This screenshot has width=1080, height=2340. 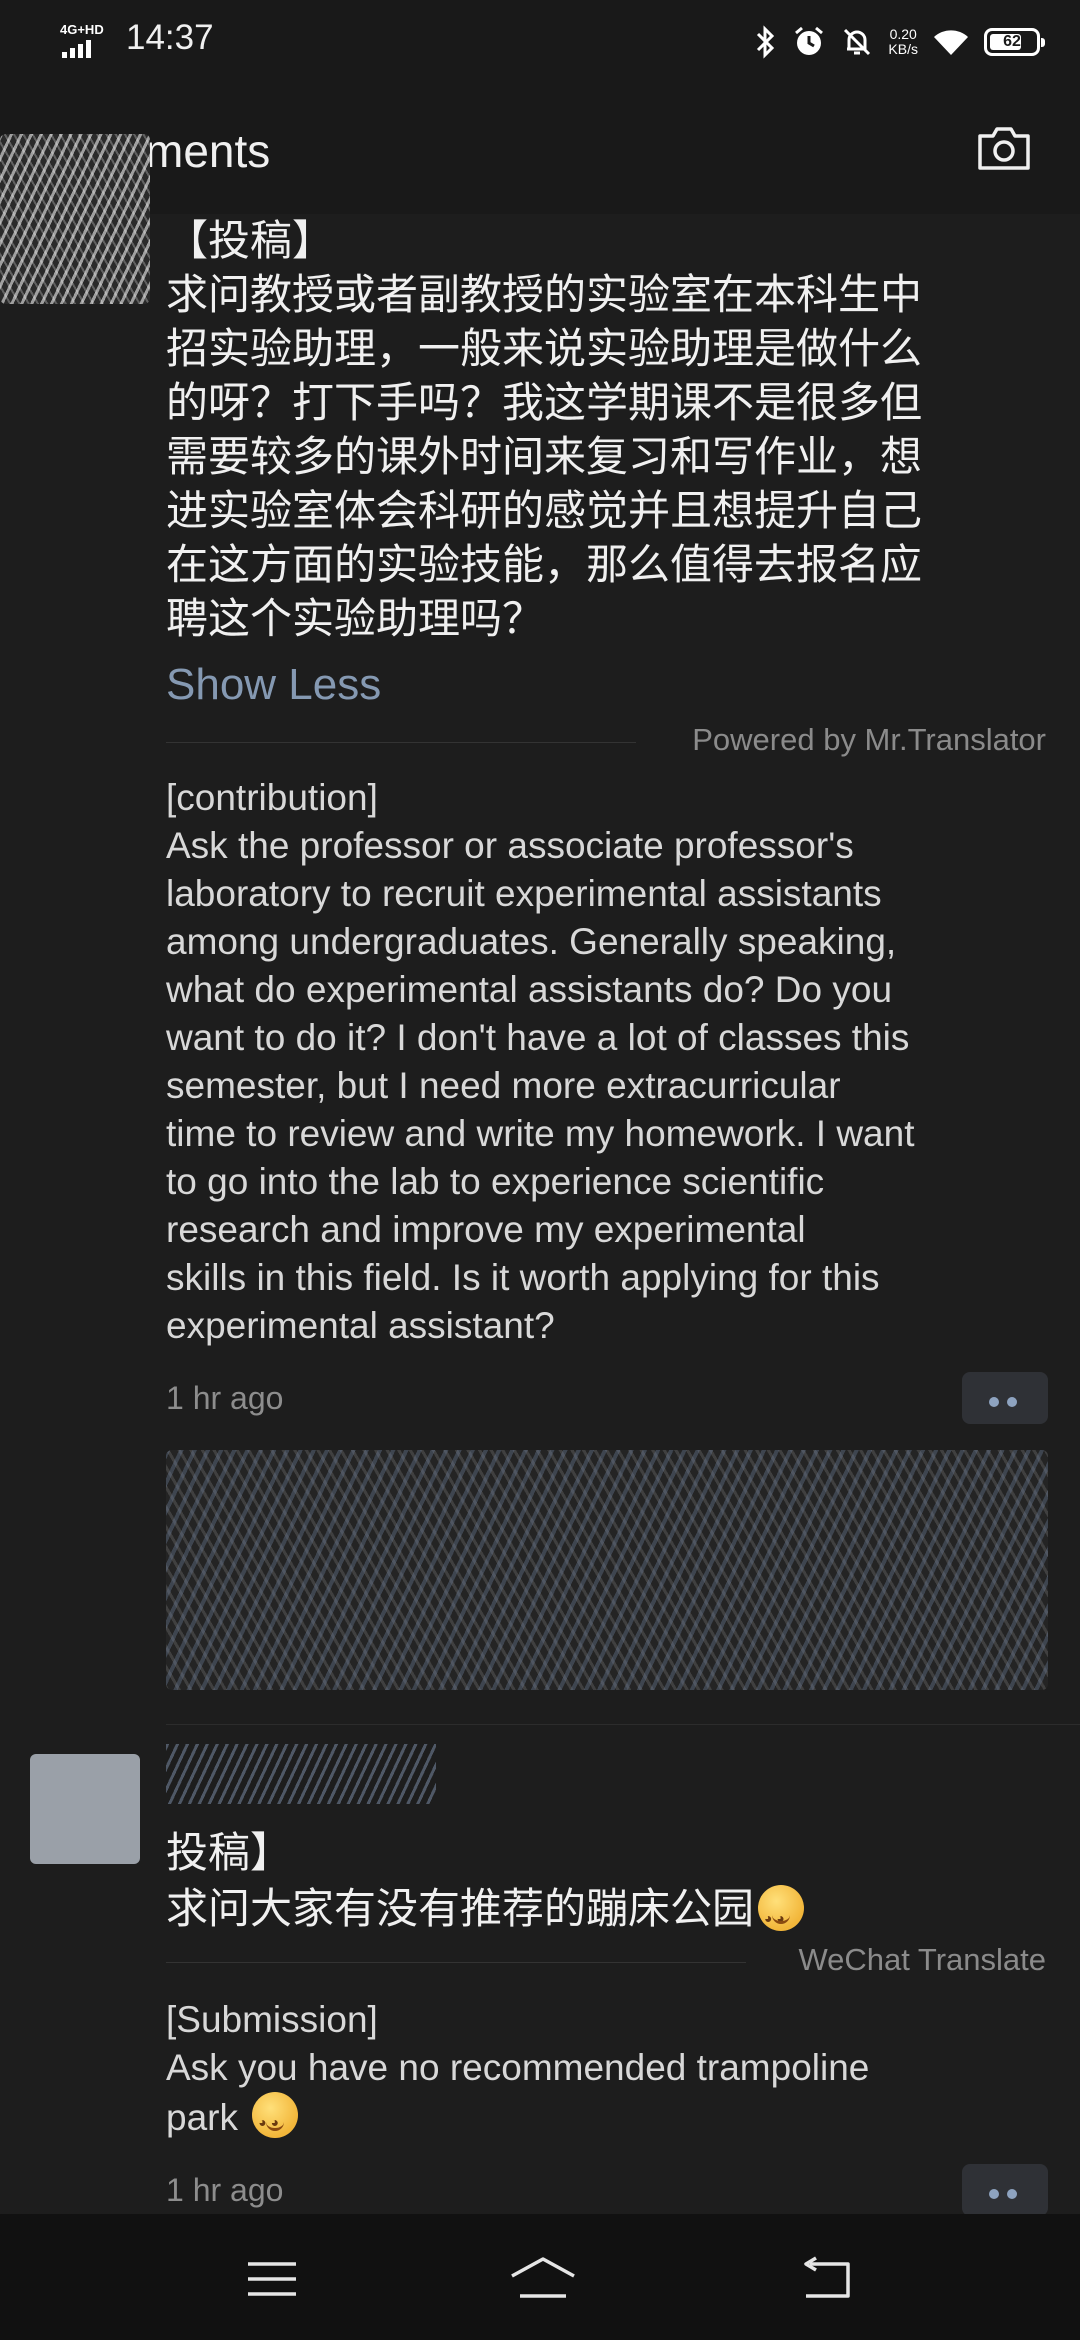 What do you see at coordinates (229, 1852) in the screenshot?
I see `post-line: 投稿】` at bounding box center [229, 1852].